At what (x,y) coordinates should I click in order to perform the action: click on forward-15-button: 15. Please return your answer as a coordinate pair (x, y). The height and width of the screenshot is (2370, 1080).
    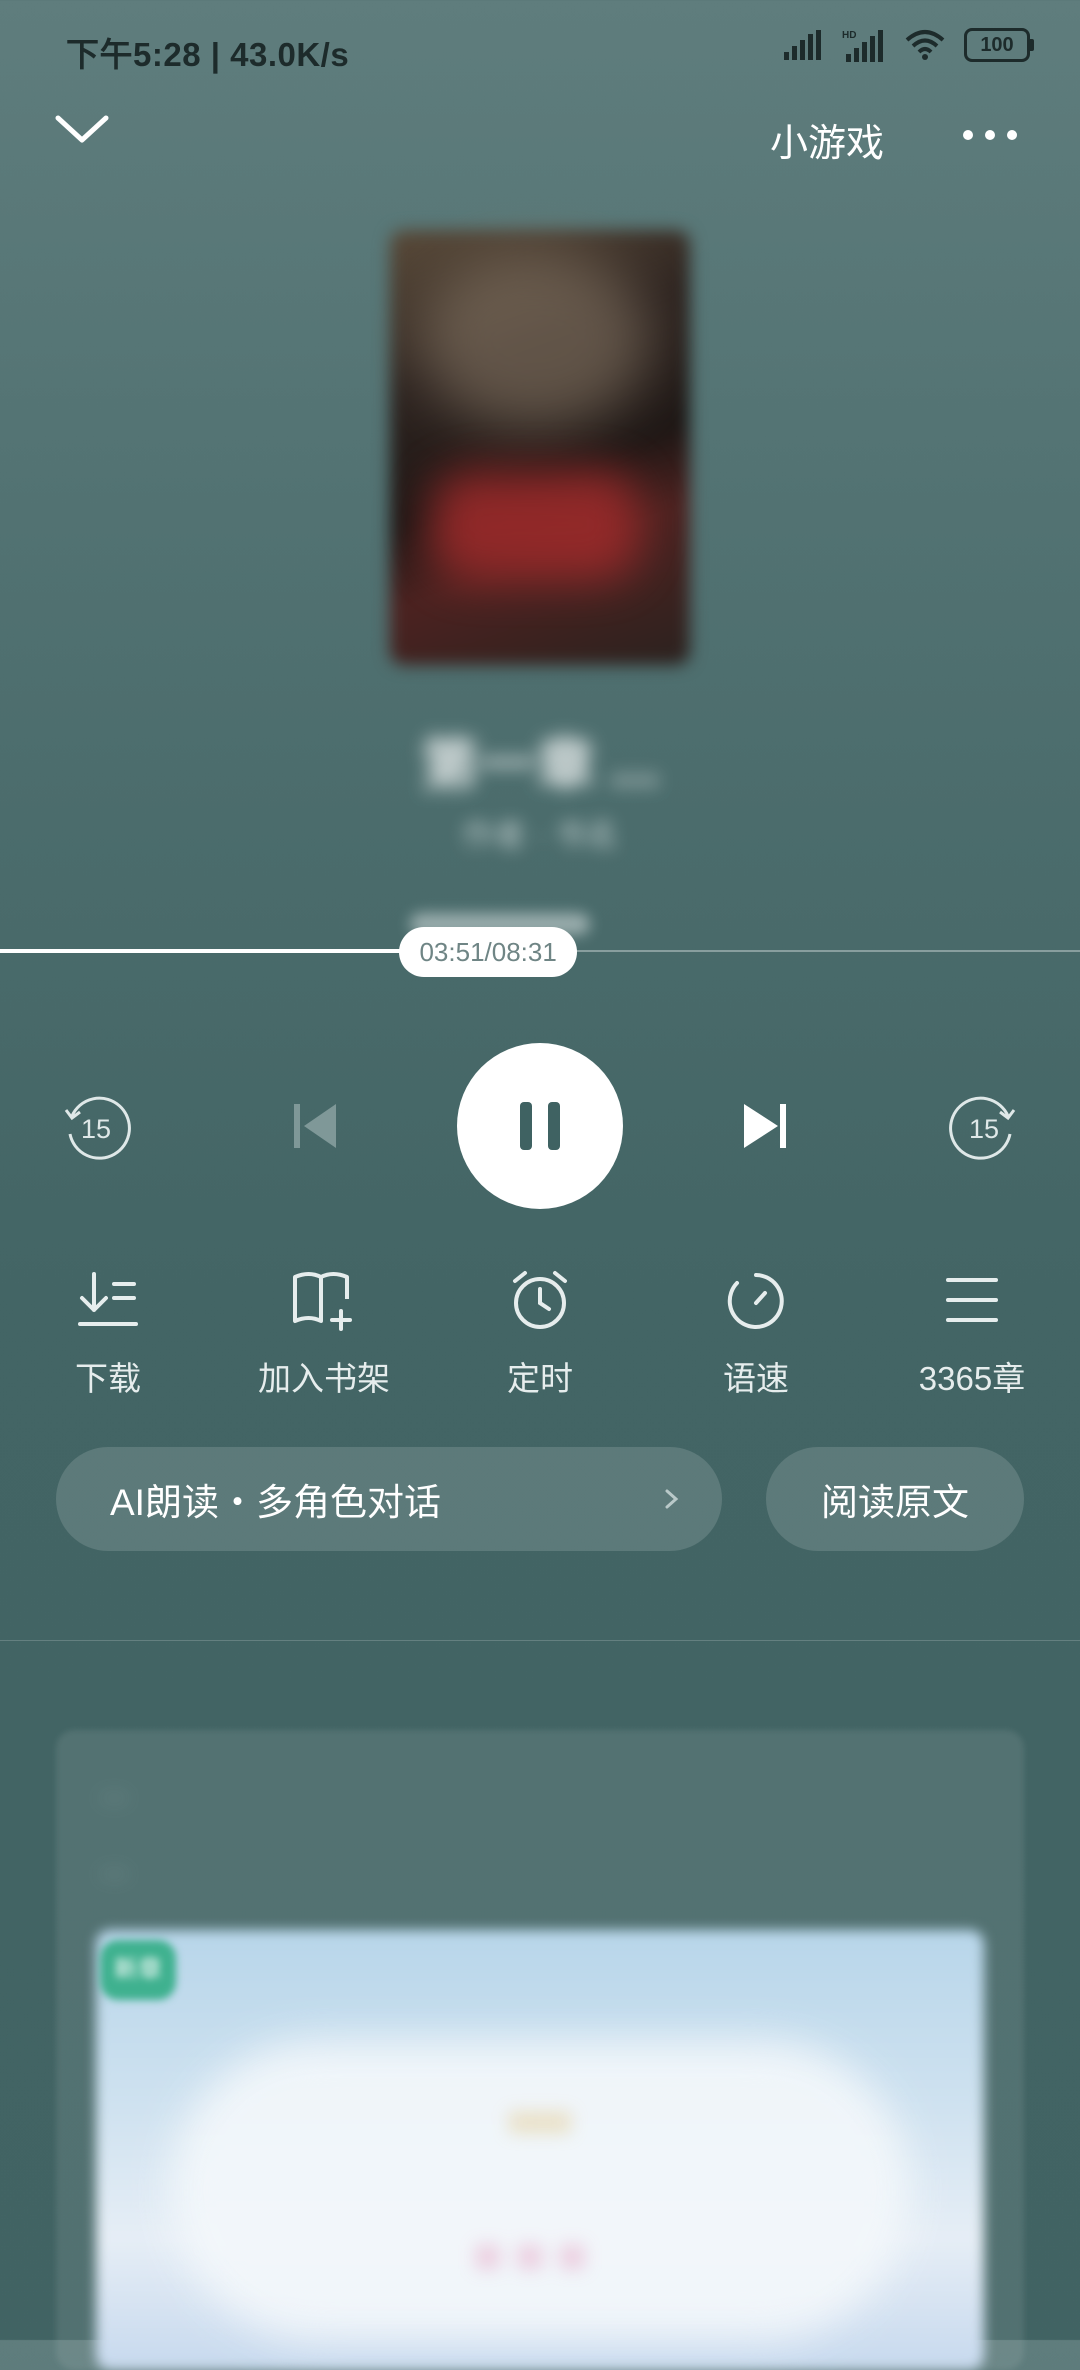
    Looking at the image, I should click on (984, 1128).